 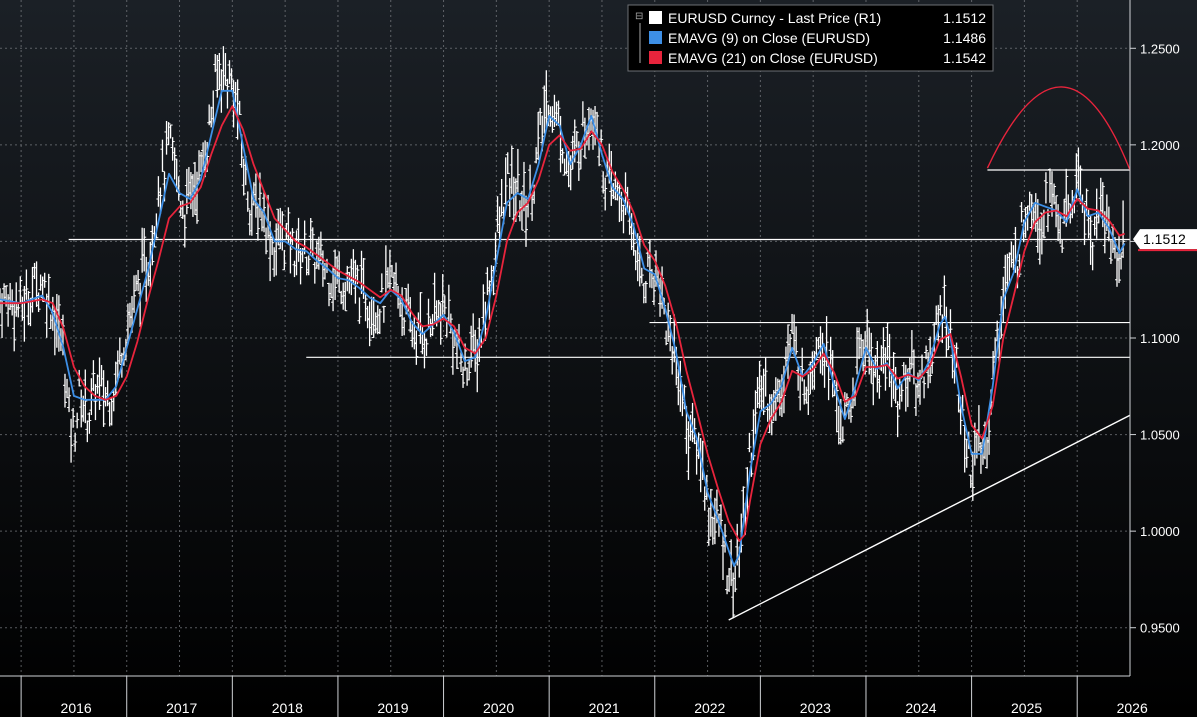 I want to click on legend-collapse-icon: ⊟, so click(x=639, y=16).